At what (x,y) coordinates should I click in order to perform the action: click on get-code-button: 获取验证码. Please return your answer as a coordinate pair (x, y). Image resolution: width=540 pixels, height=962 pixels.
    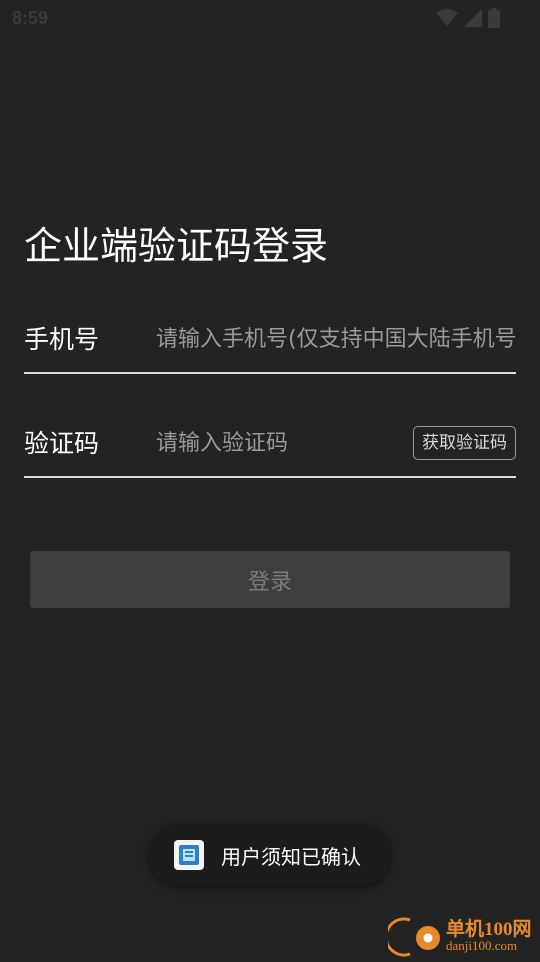
    Looking at the image, I should click on (464, 443).